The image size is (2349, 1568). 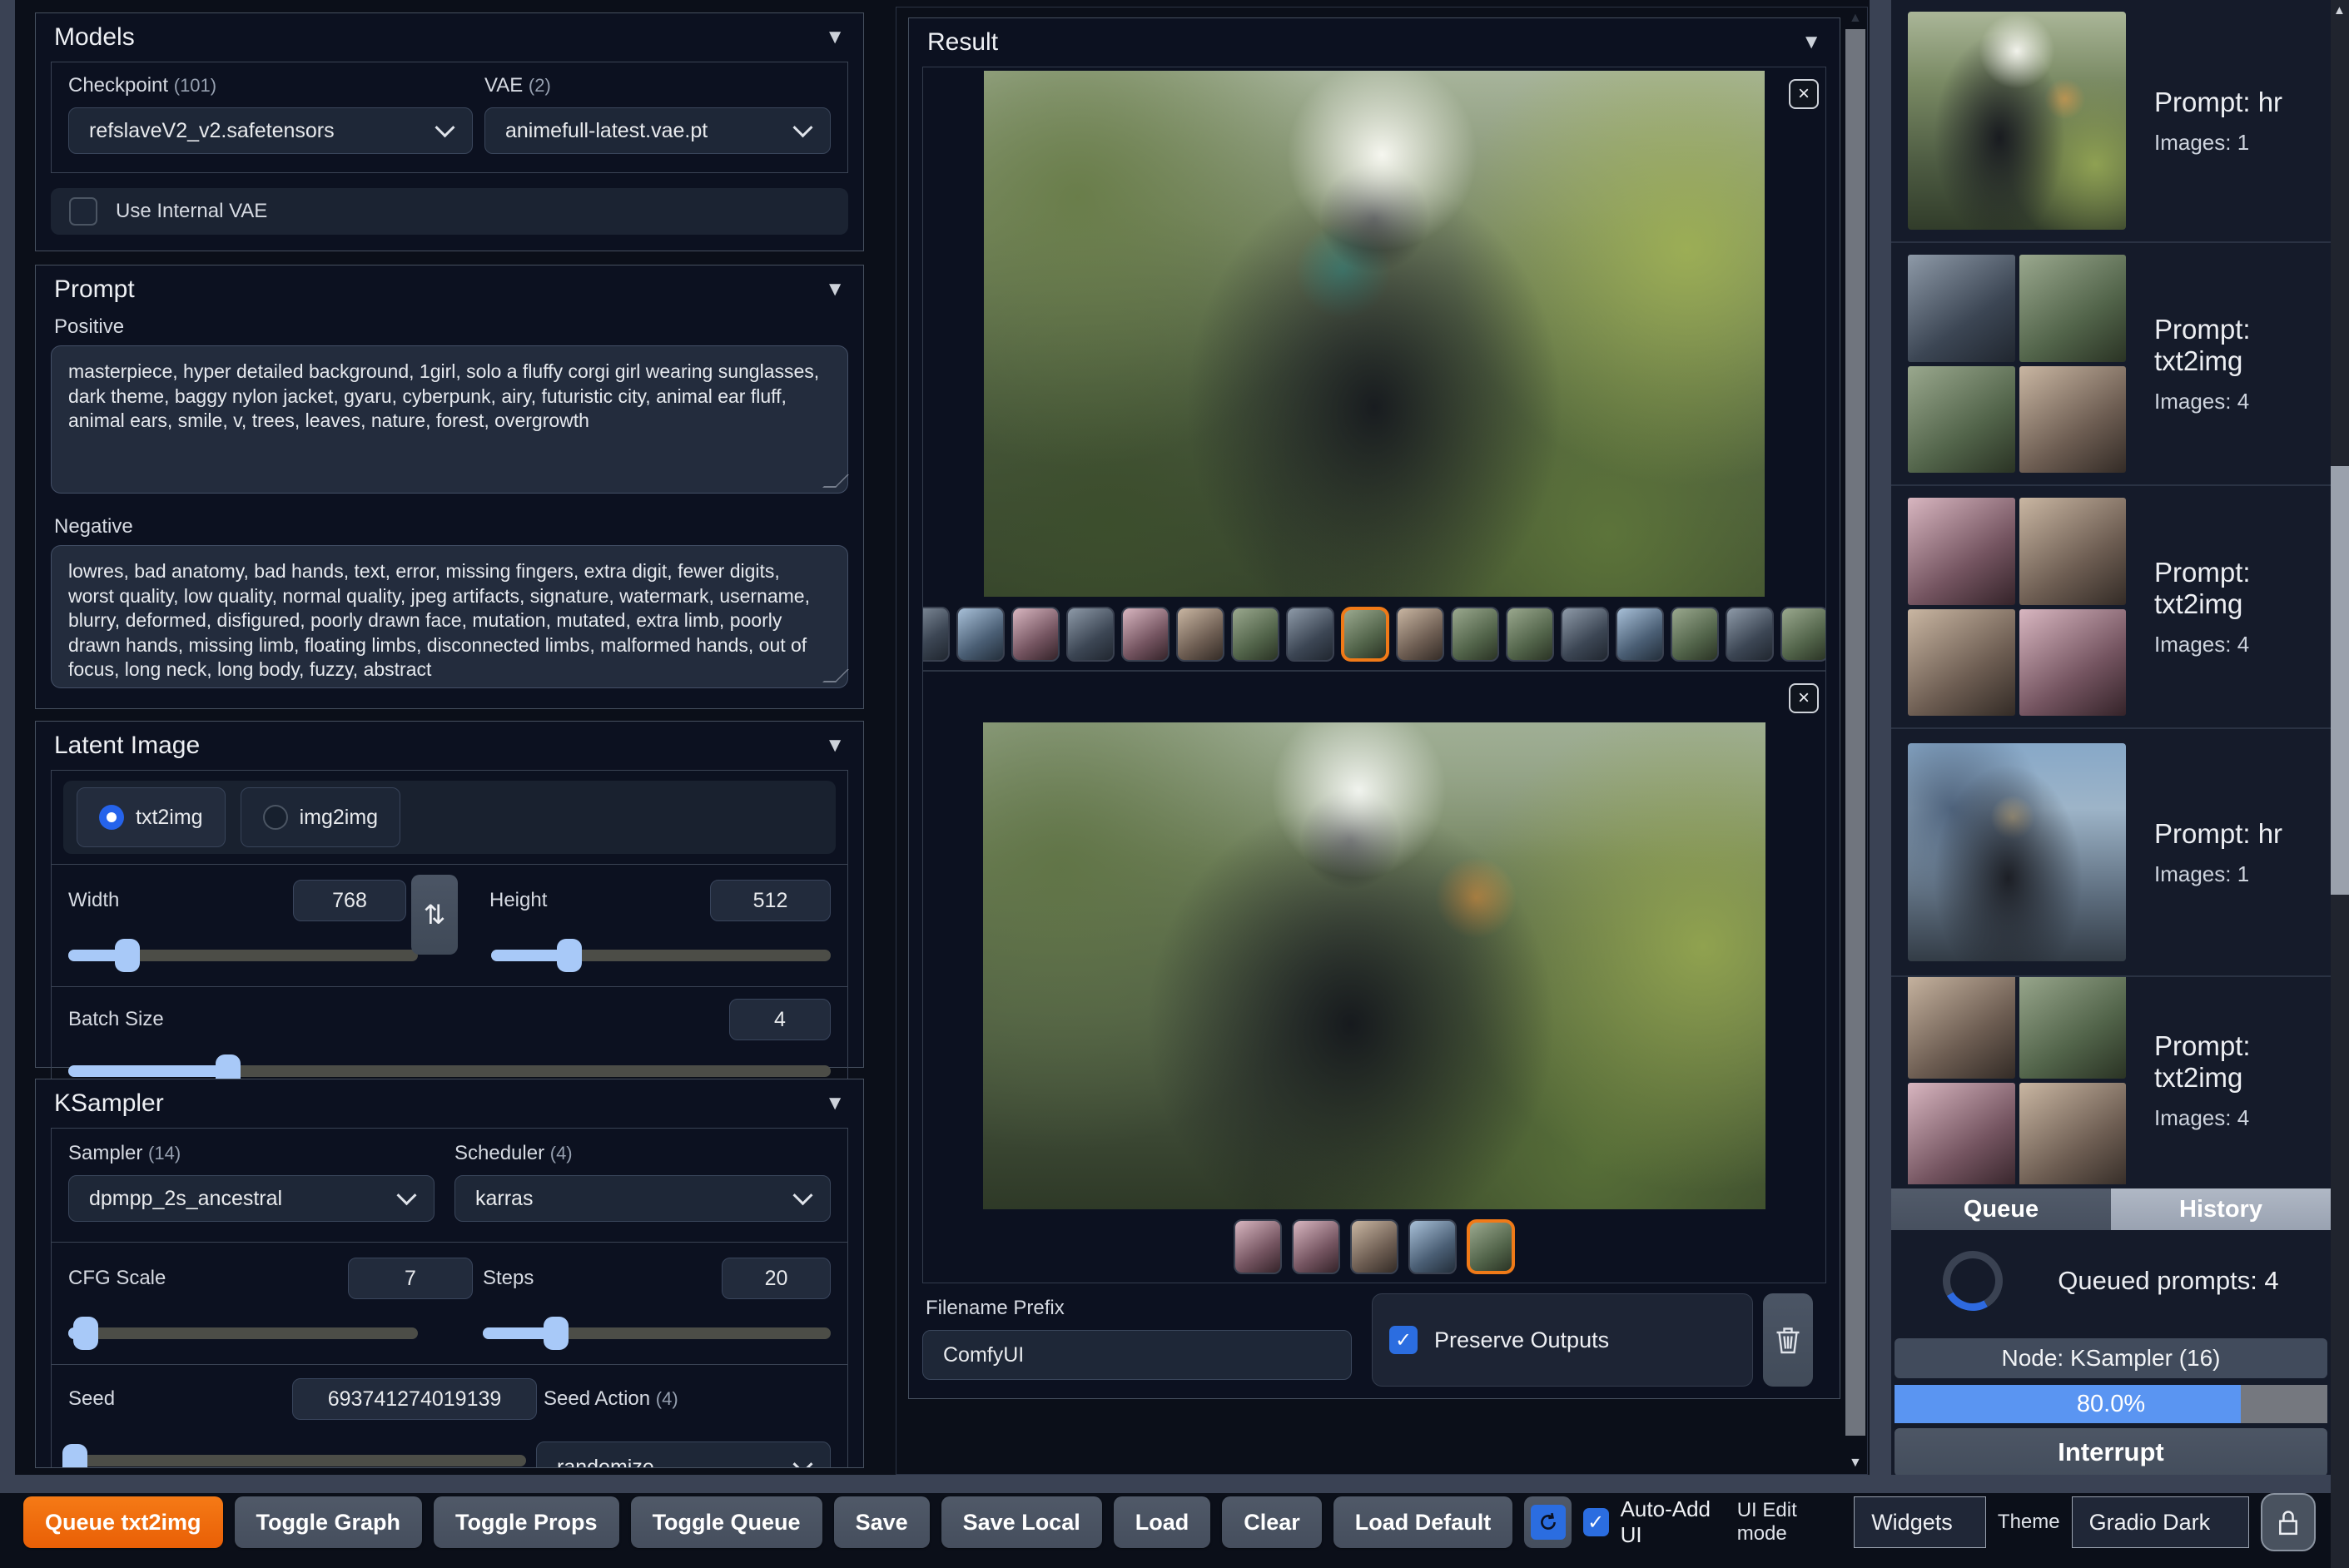 What do you see at coordinates (1365, 634) in the screenshot?
I see `gallery1-thumb-selected` at bounding box center [1365, 634].